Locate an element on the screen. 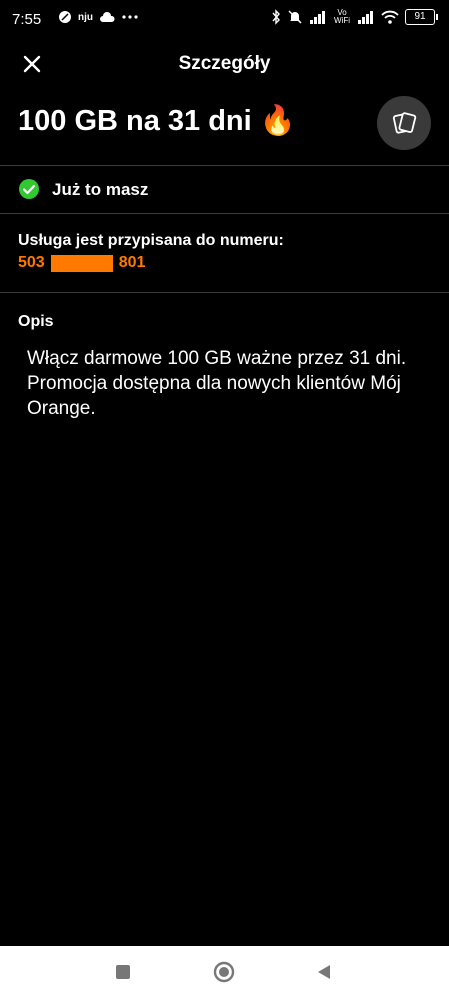 The height and width of the screenshot is (998, 449). battery-icon: 91 is located at coordinates (421, 17).